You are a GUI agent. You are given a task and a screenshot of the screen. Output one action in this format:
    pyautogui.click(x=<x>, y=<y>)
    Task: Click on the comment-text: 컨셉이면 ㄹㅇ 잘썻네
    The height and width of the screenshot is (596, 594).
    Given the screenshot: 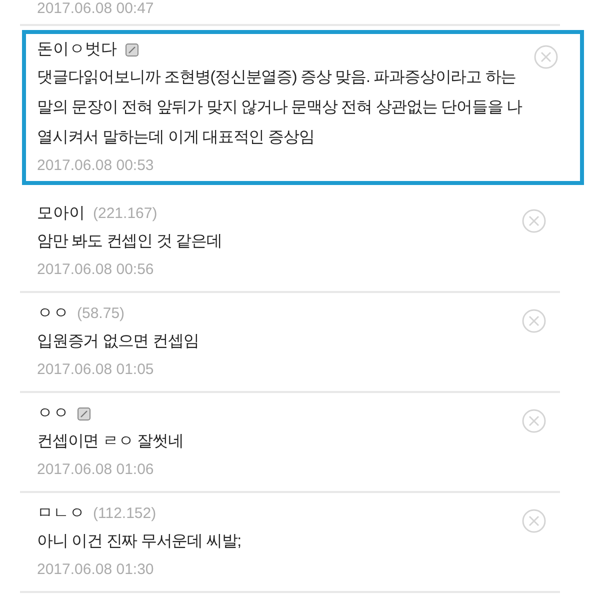 What is the action you would take?
    pyautogui.click(x=110, y=442)
    